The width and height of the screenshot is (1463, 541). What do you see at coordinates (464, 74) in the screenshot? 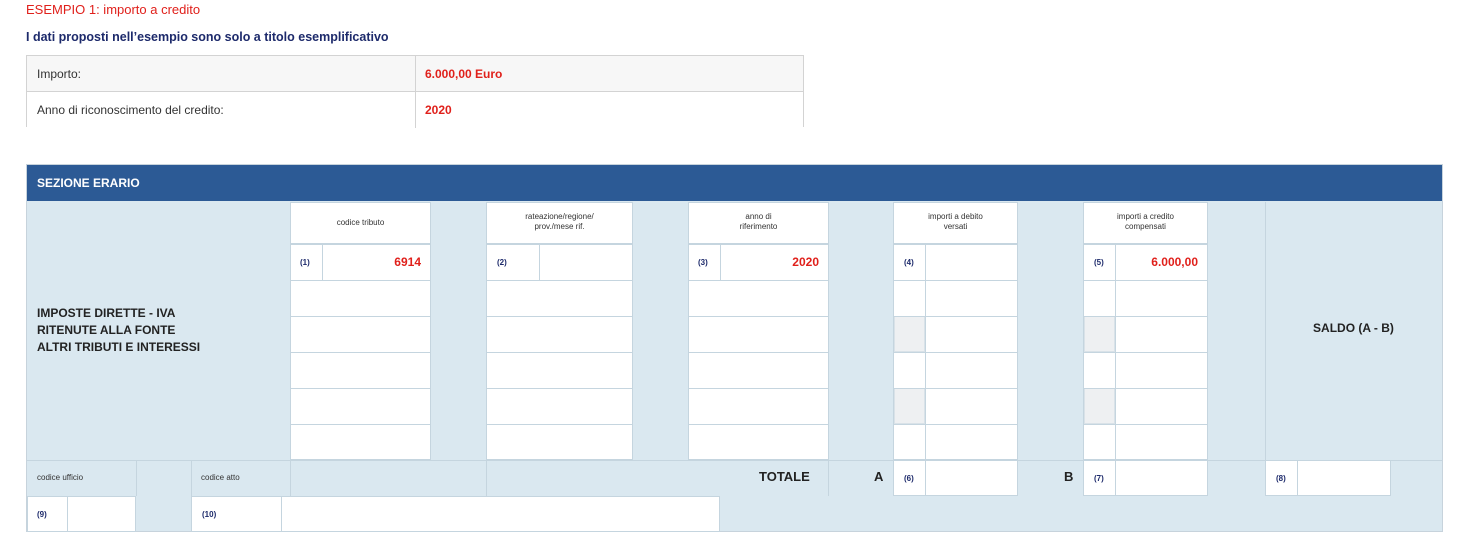
I see `amount-value: 6.000,00 Euro` at bounding box center [464, 74].